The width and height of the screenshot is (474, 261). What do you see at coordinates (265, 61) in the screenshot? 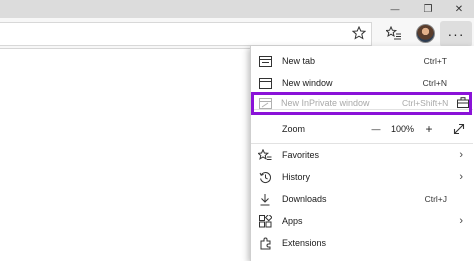
I see `new-tab-icon` at bounding box center [265, 61].